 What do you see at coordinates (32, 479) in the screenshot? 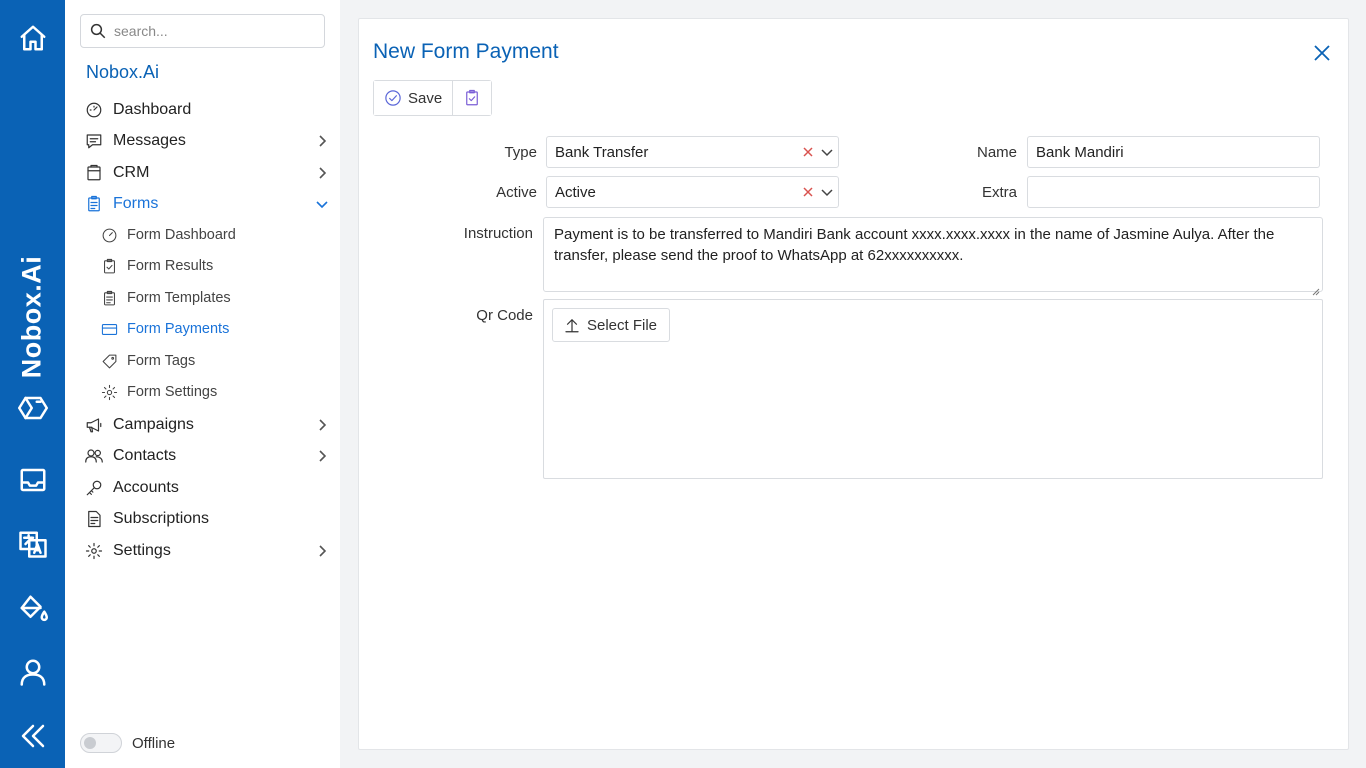
I see `inbox-icon` at bounding box center [32, 479].